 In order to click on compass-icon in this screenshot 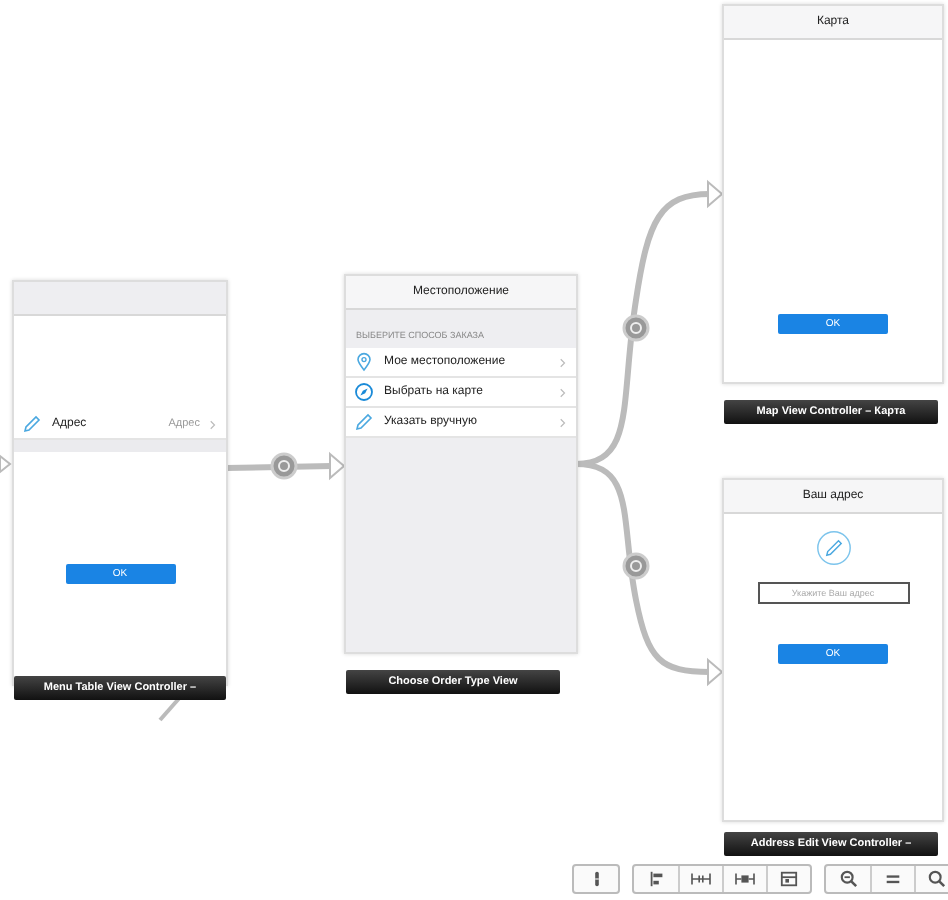, I will do `click(364, 392)`.